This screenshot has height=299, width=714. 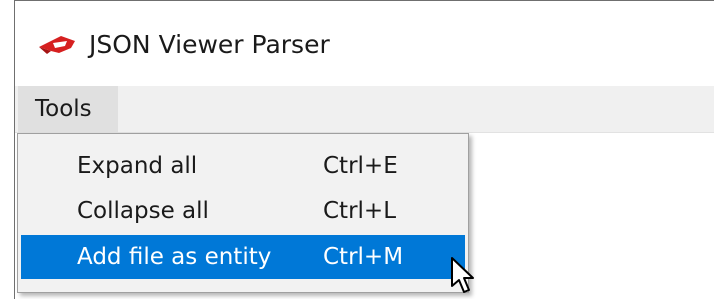 I want to click on menu-item-add-file-as-entity: Add file as entity Ctrl+M, so click(x=243, y=257).